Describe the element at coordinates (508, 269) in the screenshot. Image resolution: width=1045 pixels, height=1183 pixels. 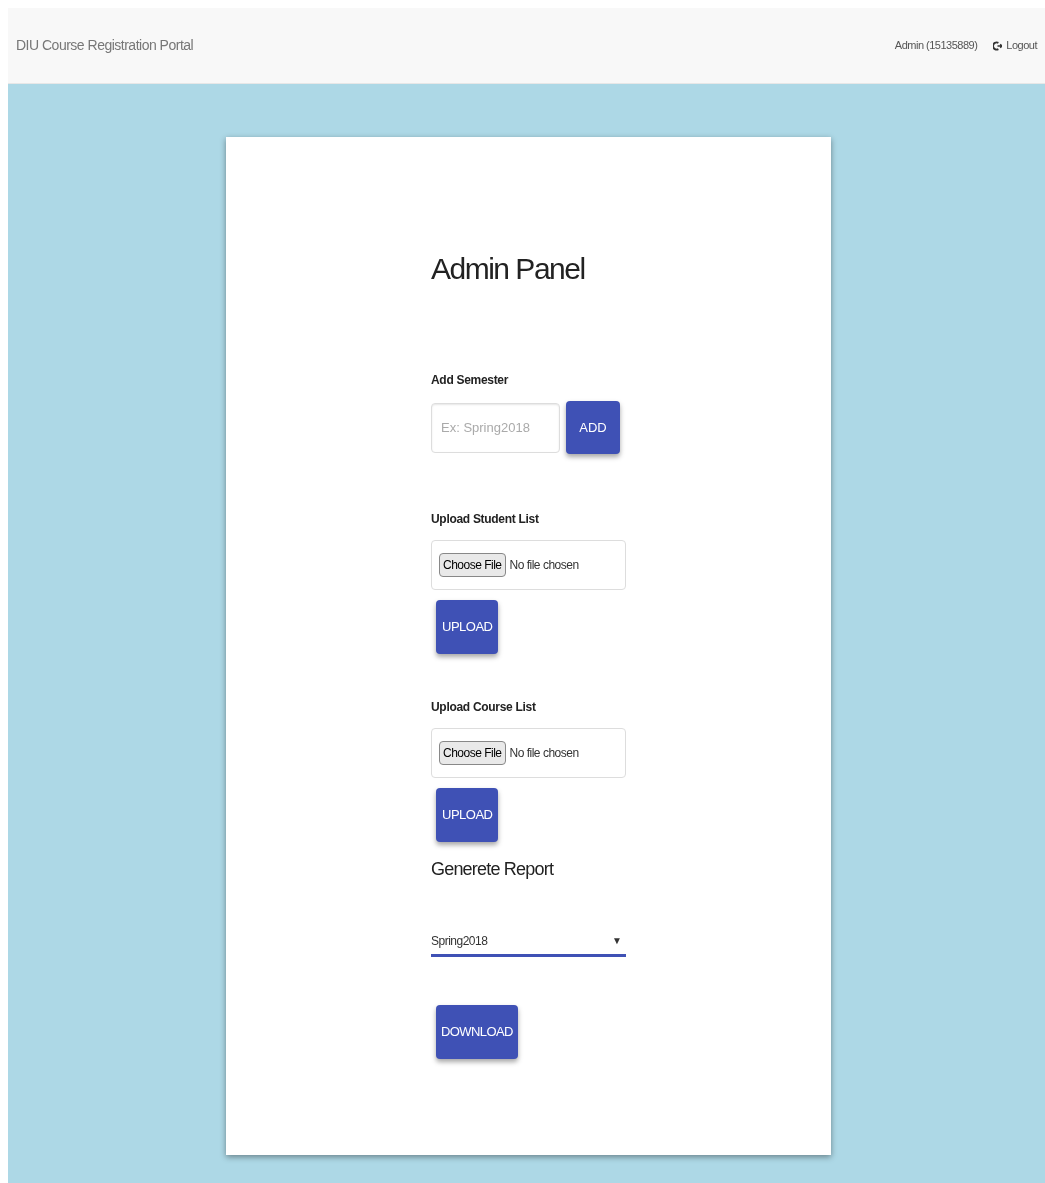
I see `panel-title: Admin Panel` at that location.